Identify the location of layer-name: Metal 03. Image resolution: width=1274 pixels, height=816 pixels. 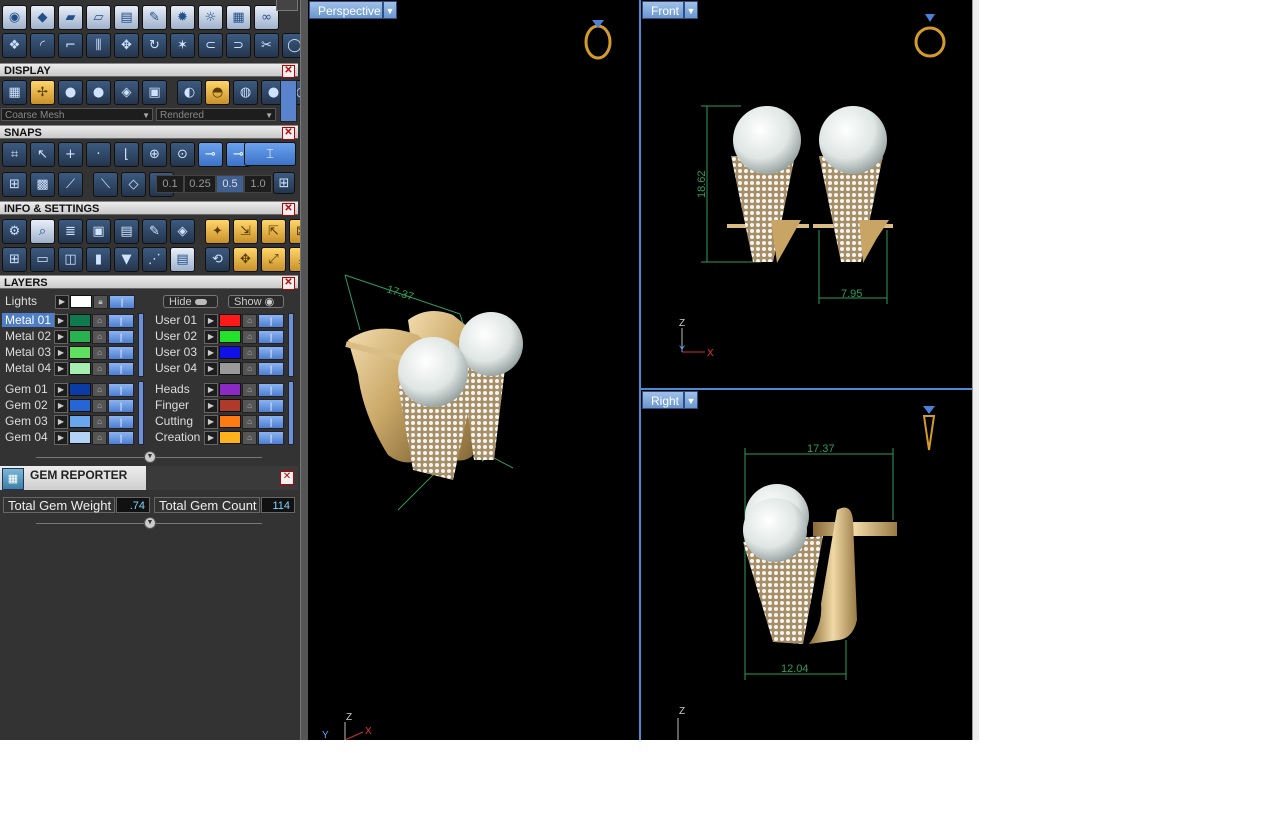
(28, 352).